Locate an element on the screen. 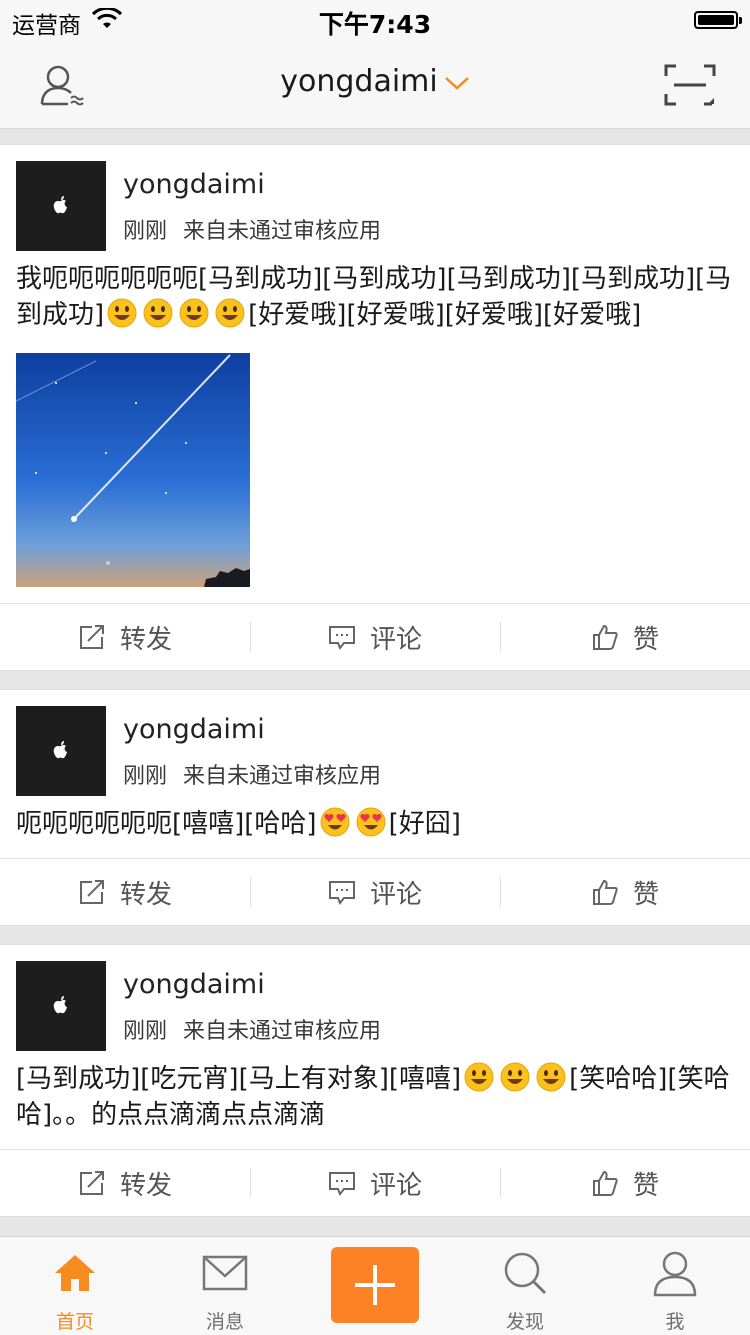 The height and width of the screenshot is (1335, 750). tab-compose is located at coordinates (375, 1286).